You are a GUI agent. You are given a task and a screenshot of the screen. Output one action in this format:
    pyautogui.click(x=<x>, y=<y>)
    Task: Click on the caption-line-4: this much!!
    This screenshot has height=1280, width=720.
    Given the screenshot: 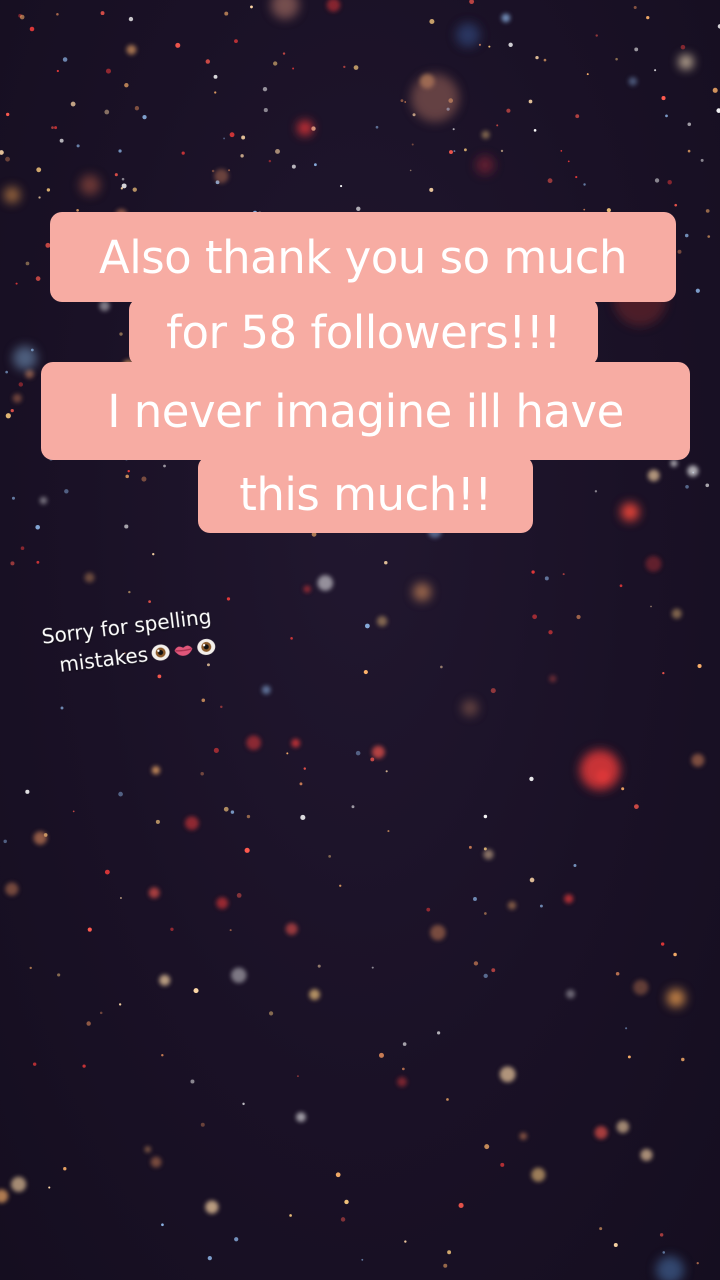 What is the action you would take?
    pyautogui.click(x=365, y=494)
    